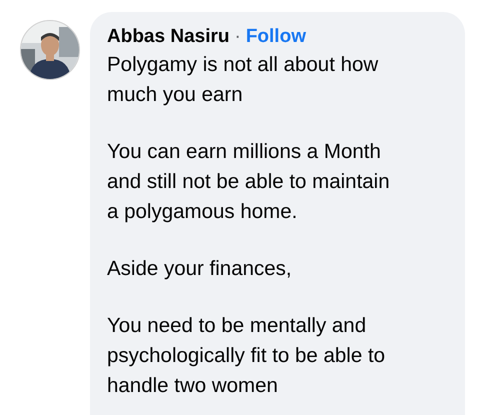  Describe the element at coordinates (168, 37) in the screenshot. I see `author-name: Abbas Nasiru` at that location.